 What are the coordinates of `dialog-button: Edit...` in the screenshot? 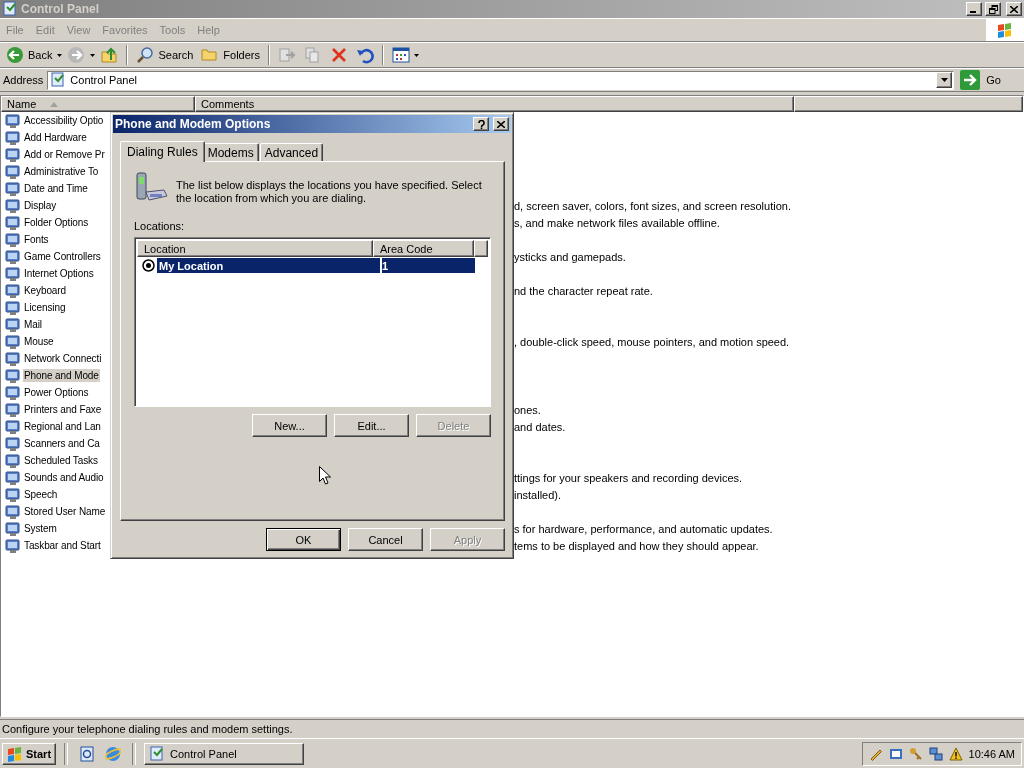 It's located at (371, 425).